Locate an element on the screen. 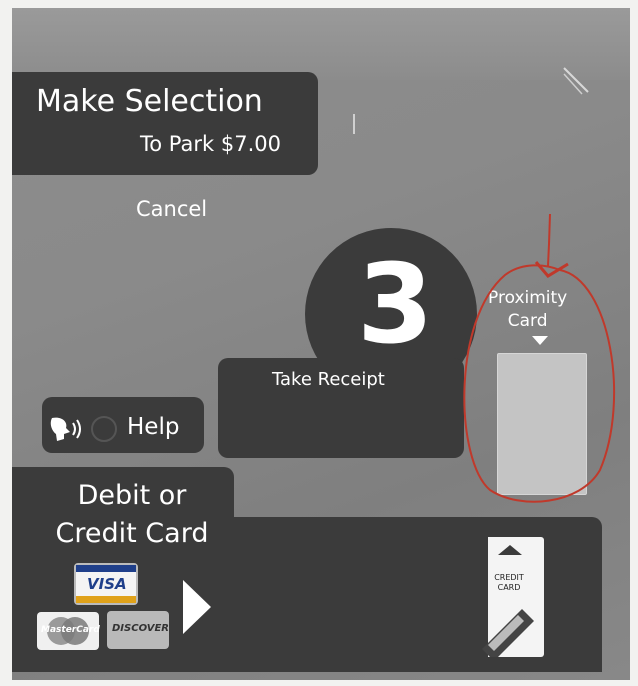 Image resolution: width=638 pixels, height=686 pixels. page-title: Make Selection is located at coordinates (149, 101).